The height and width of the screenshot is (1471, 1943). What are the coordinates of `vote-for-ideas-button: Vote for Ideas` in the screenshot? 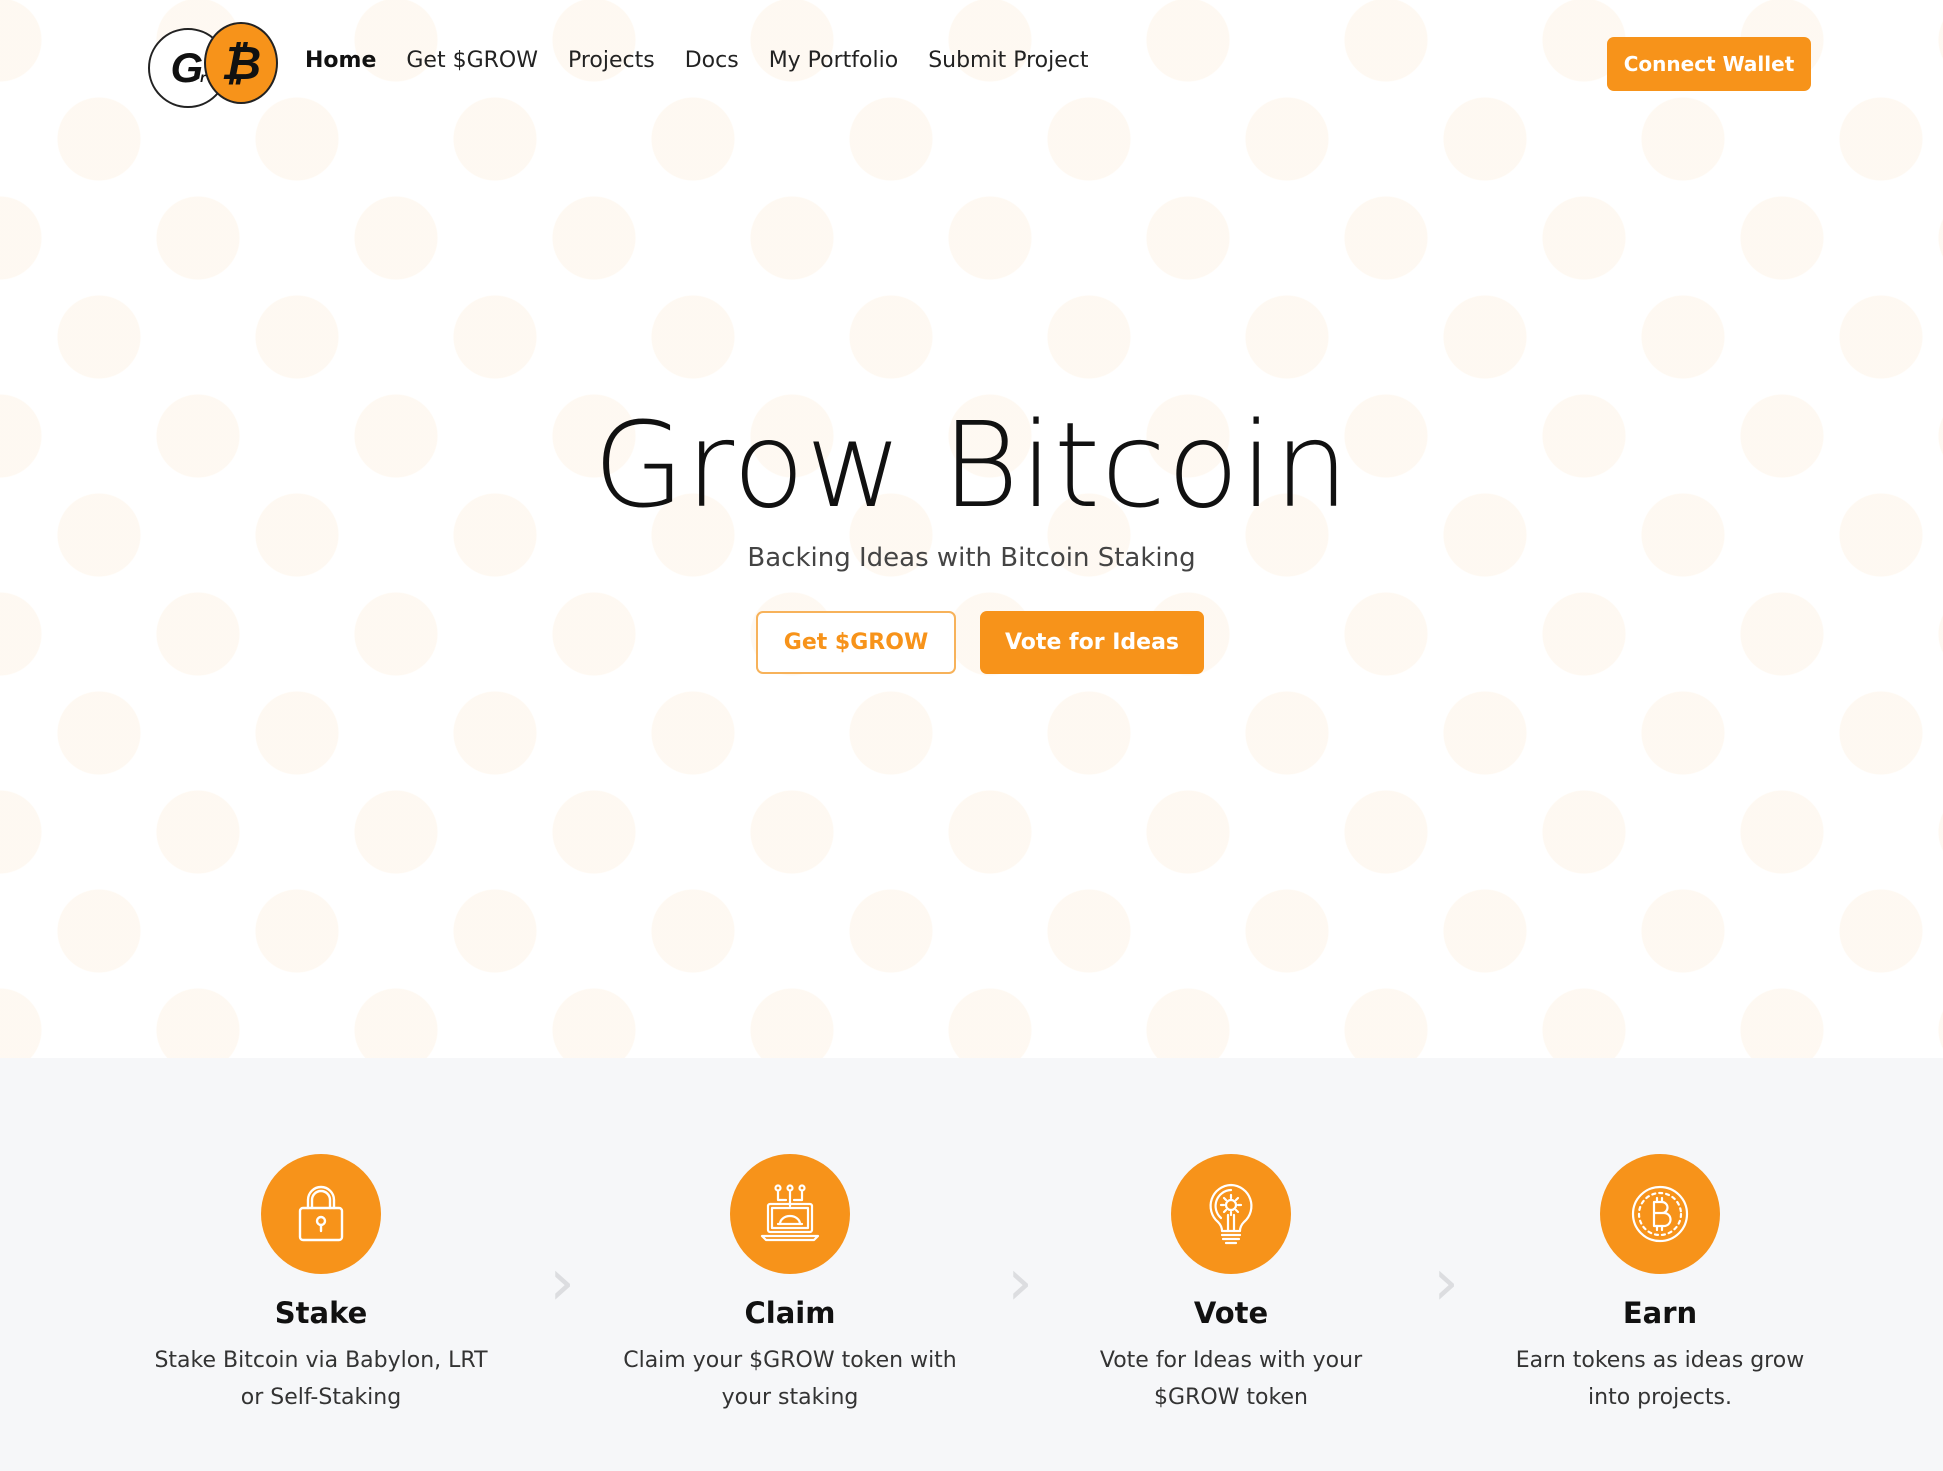 It's located at (1092, 642).